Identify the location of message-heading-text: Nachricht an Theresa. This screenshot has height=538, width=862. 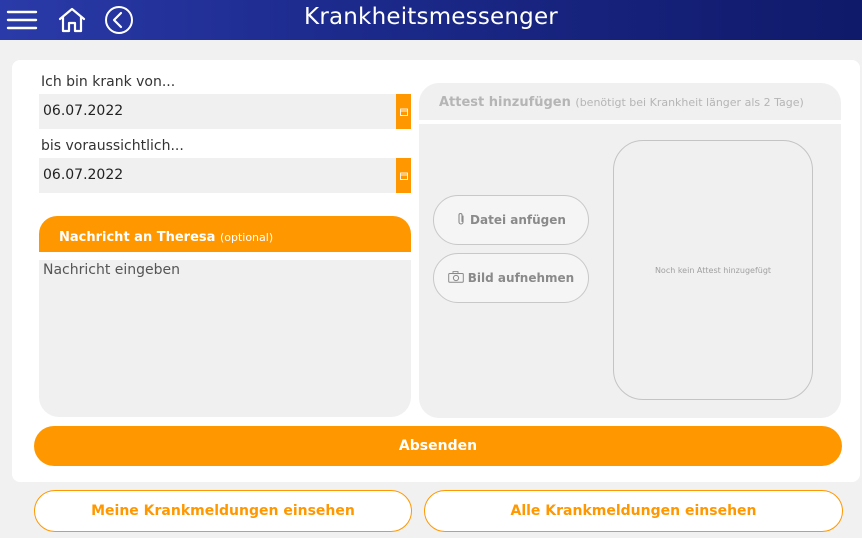
(137, 237).